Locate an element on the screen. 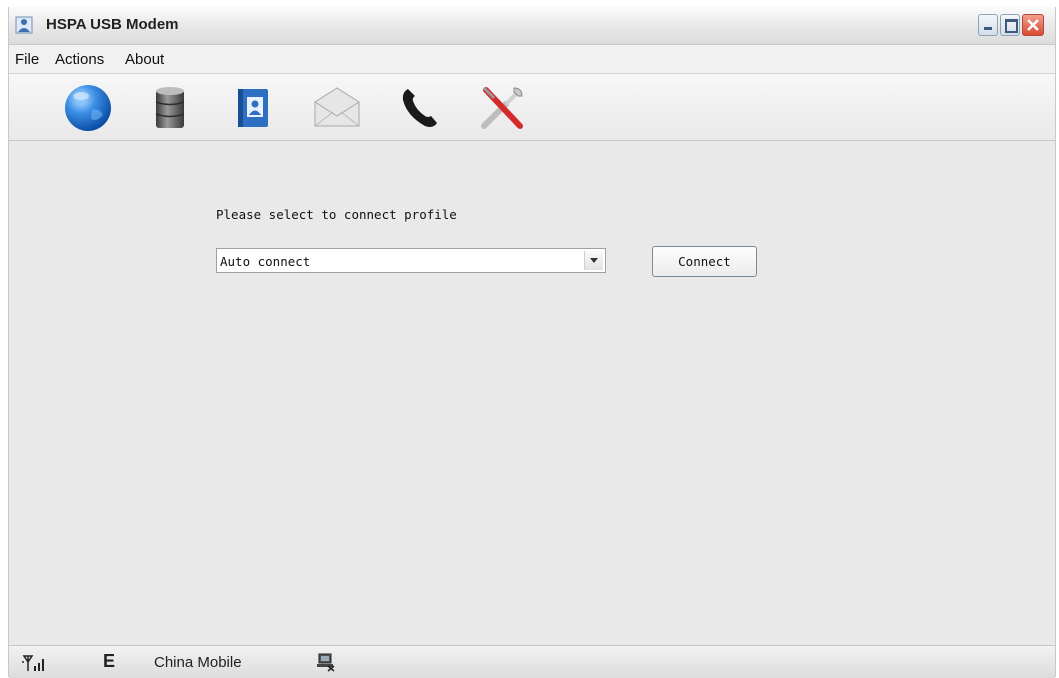 The height and width of the screenshot is (678, 1059). database-icon is located at coordinates (170, 108).